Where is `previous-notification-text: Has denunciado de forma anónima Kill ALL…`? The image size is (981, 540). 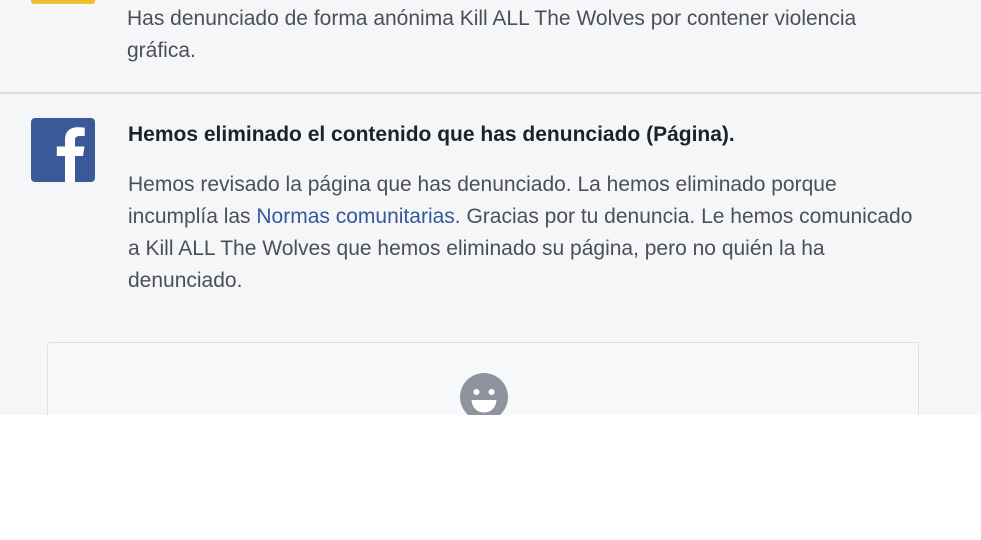
previous-notification-text: Has denunciado de forma anónima Kill ALL… is located at coordinates (492, 34).